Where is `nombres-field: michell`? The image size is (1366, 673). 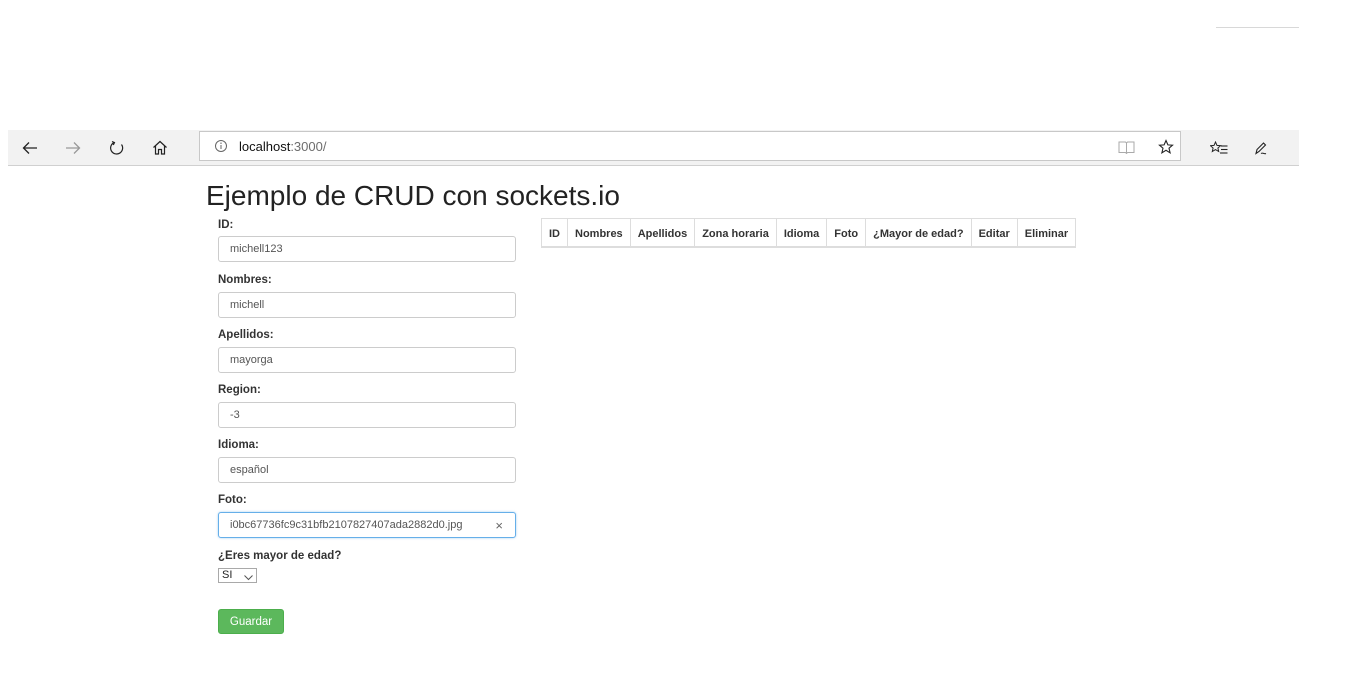
nombres-field: michell is located at coordinates (367, 305).